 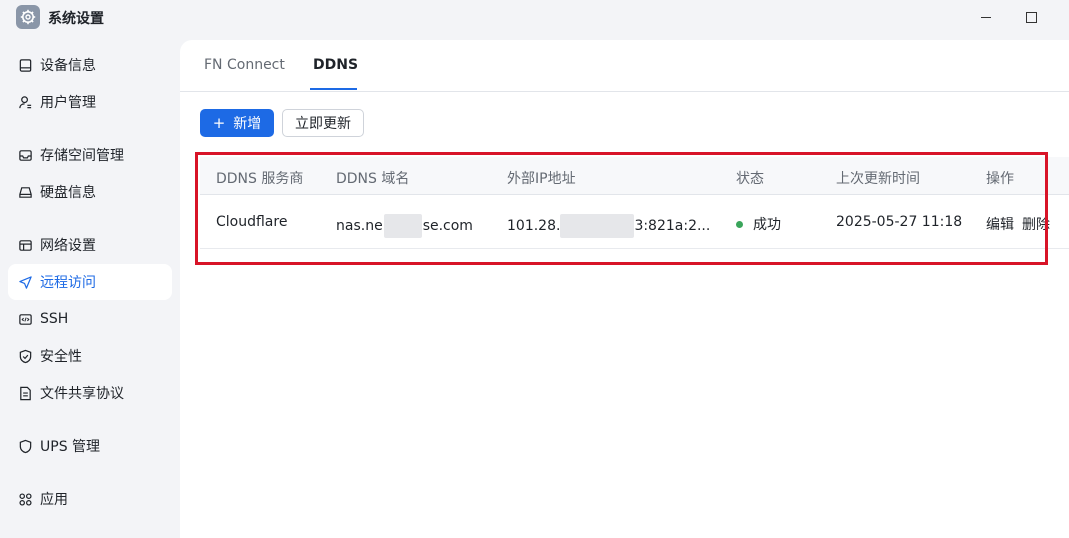 I want to click on sidebar-item-network: 网络设置, so click(x=90, y=245).